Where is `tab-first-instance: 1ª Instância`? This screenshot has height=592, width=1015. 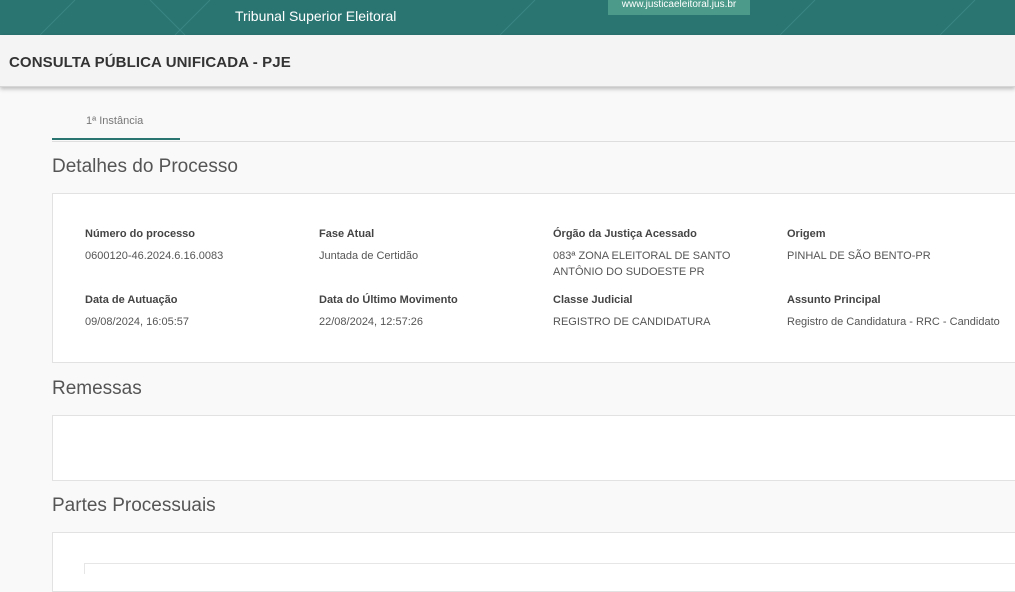
tab-first-instance: 1ª Instância is located at coordinates (116, 124).